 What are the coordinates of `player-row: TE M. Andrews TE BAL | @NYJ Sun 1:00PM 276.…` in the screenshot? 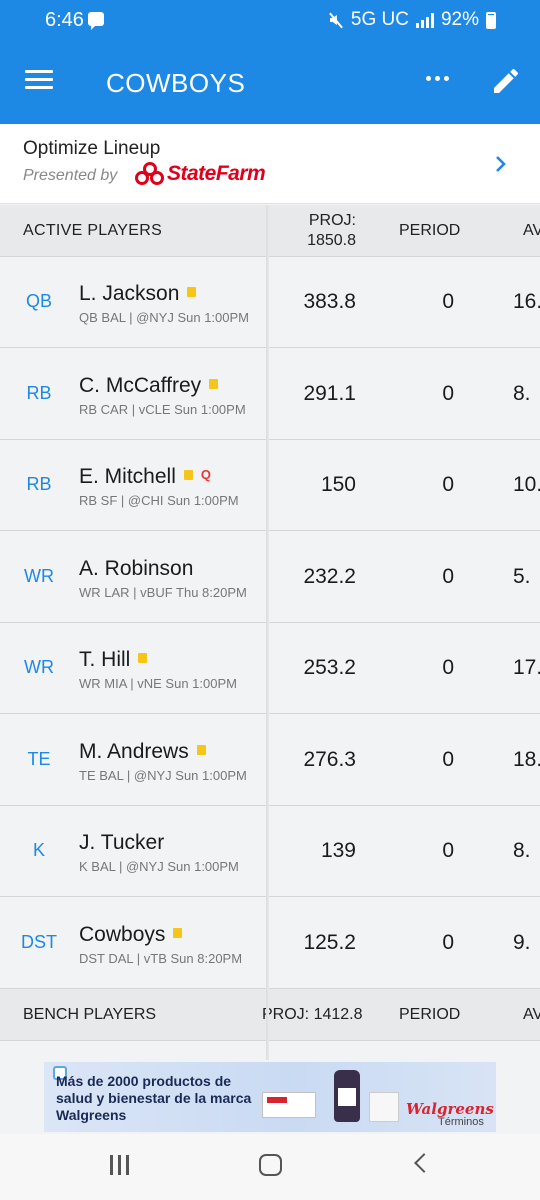 It's located at (270, 760).